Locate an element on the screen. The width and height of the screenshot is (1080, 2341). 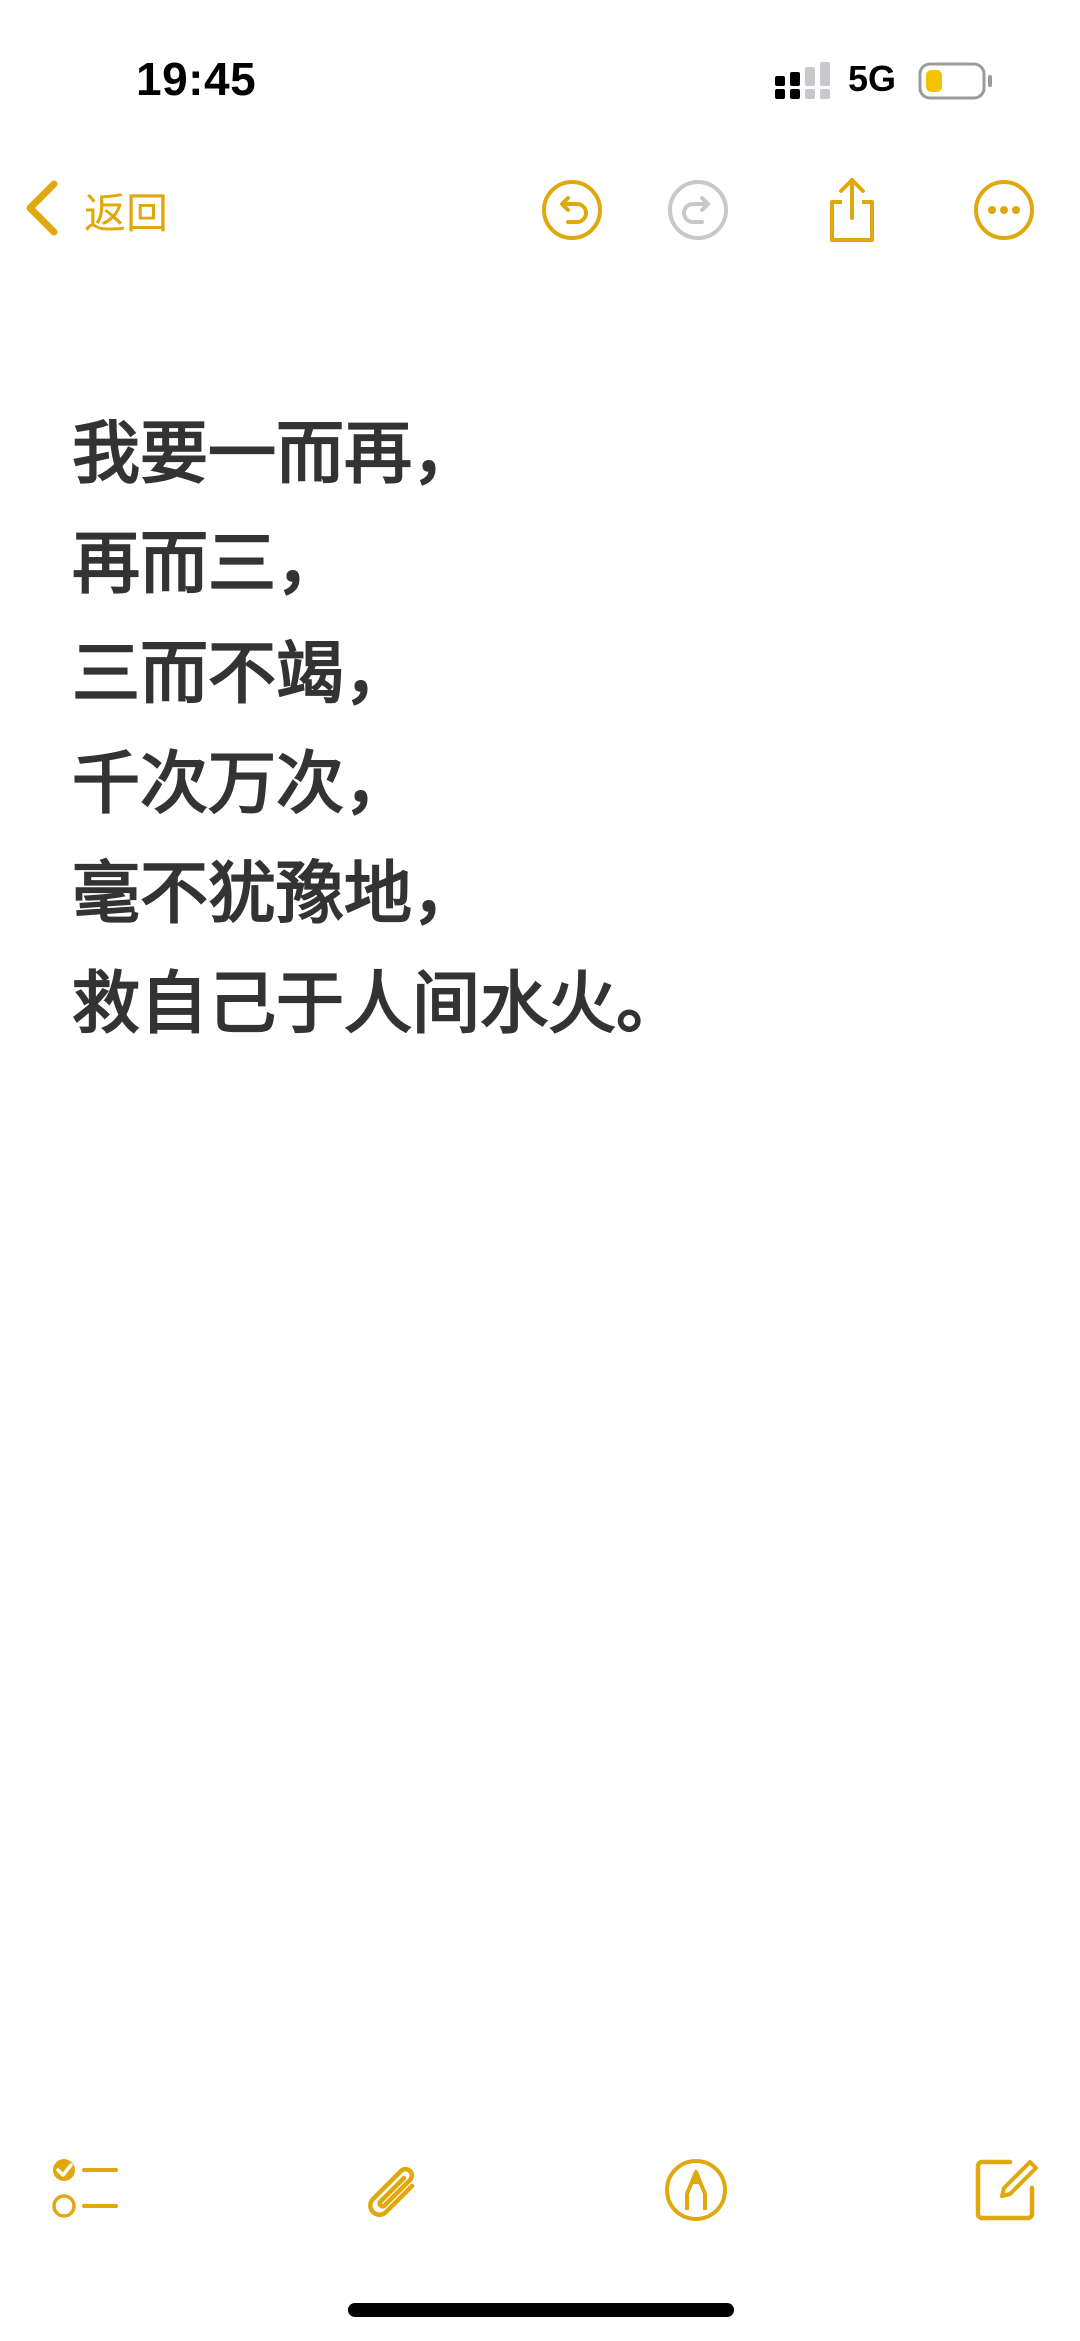
chevron-left-icon is located at coordinates (42, 210).